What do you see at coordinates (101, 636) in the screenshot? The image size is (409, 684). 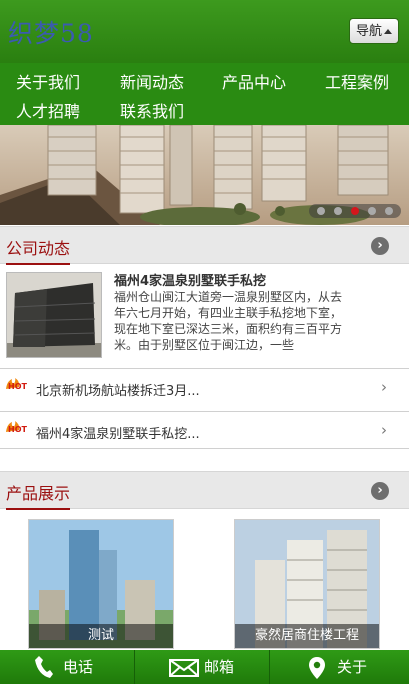 I see `product-caption: 测试` at bounding box center [101, 636].